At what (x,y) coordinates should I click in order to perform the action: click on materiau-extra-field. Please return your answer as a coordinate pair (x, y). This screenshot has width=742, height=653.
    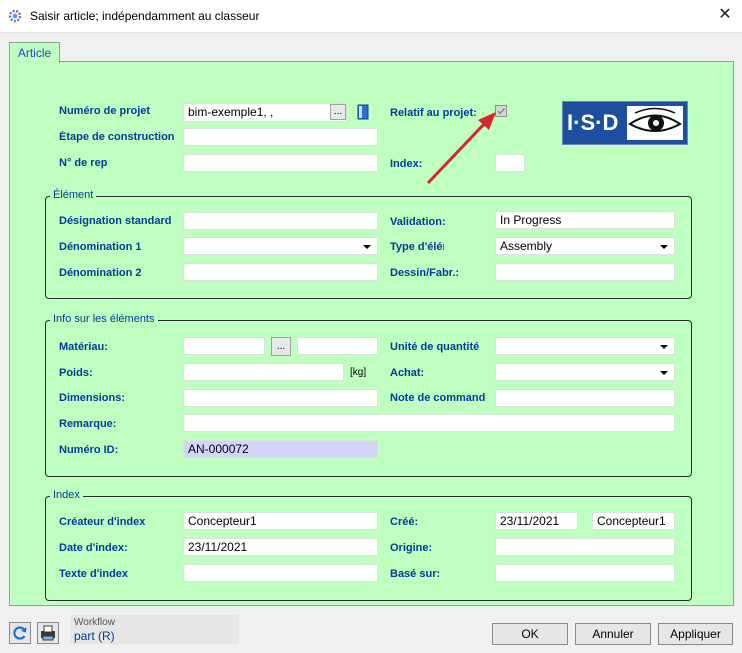
    Looking at the image, I should click on (337, 346).